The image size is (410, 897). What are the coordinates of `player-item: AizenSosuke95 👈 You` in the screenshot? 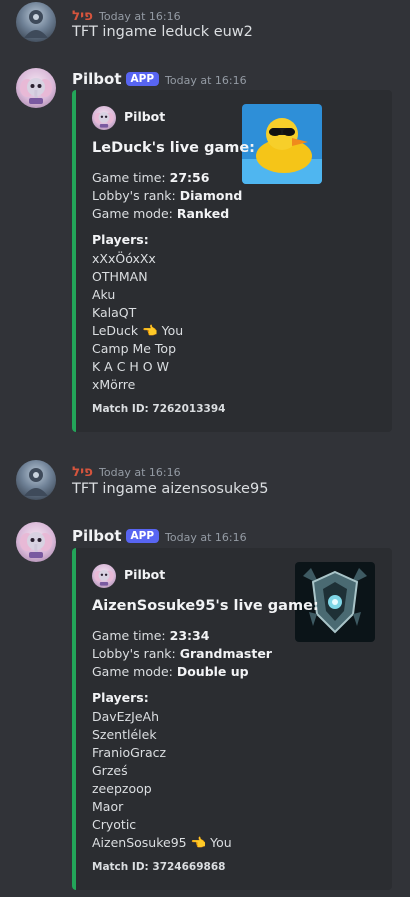 It's located at (162, 842).